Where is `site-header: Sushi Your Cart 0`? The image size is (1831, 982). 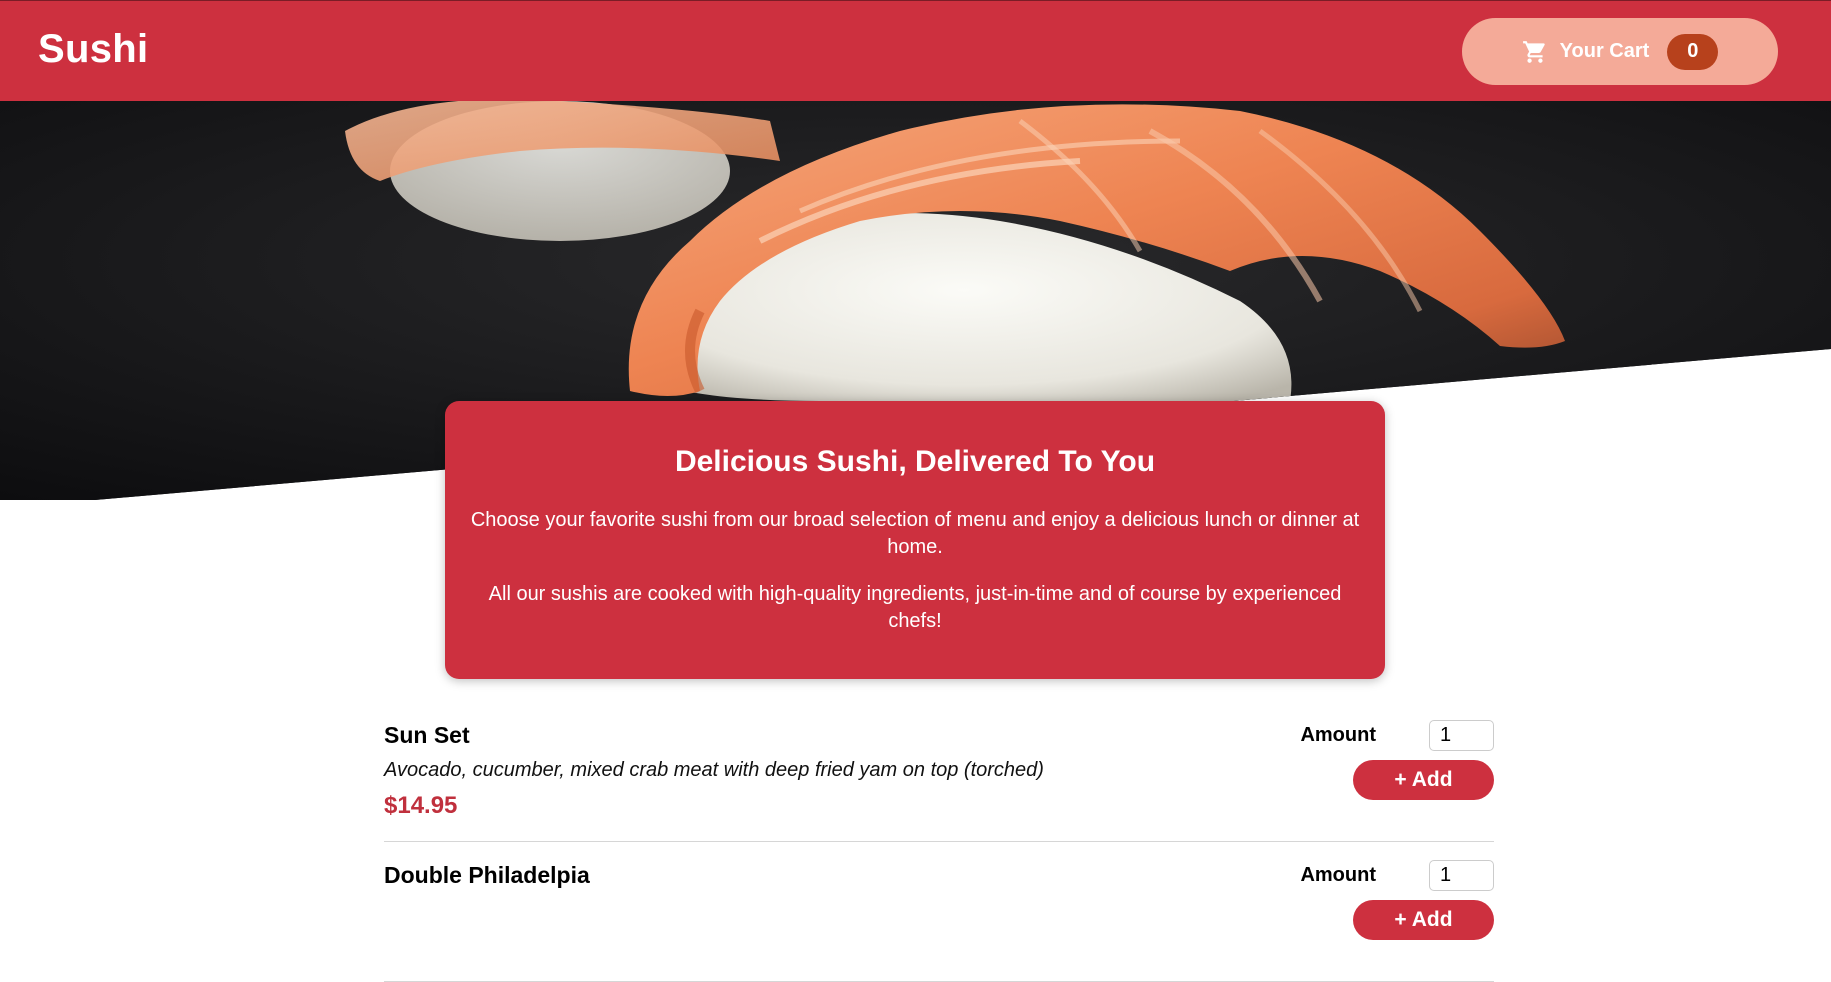
site-header: Sushi Your Cart 0 is located at coordinates (915, 50).